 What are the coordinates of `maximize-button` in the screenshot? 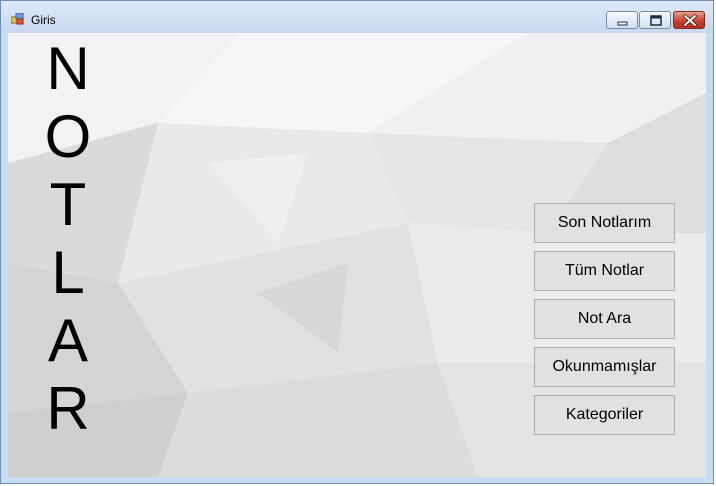 It's located at (655, 20).